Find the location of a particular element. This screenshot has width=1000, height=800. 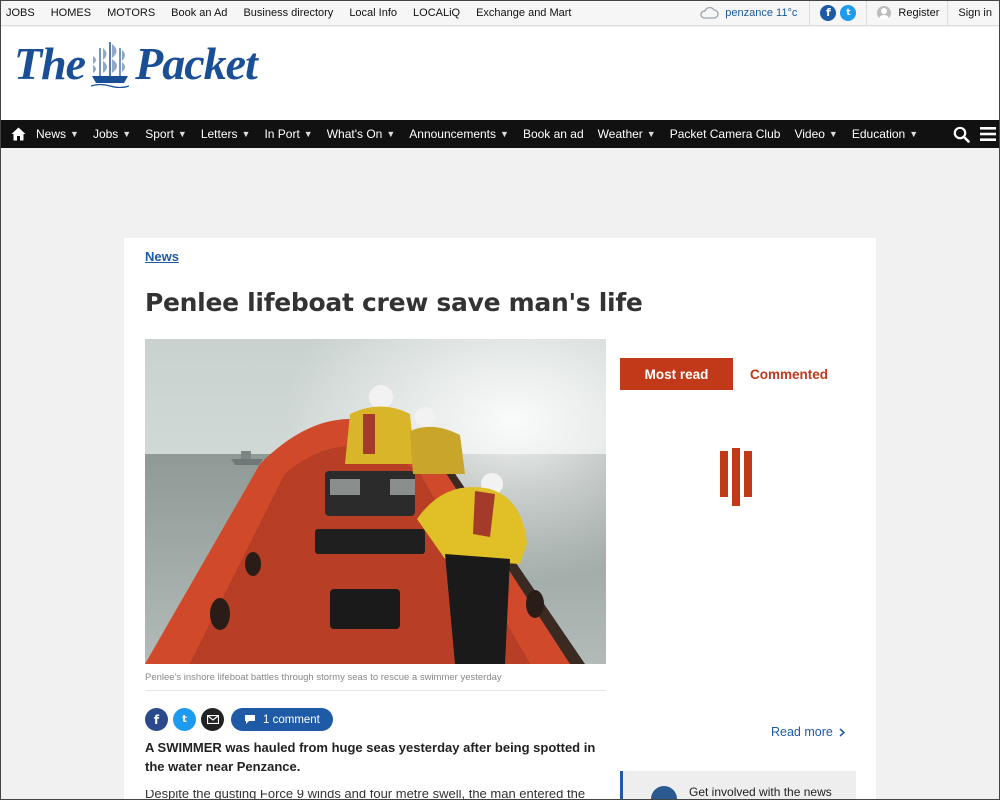

nav-item-announcements: Announcements ▼ is located at coordinates (459, 134).